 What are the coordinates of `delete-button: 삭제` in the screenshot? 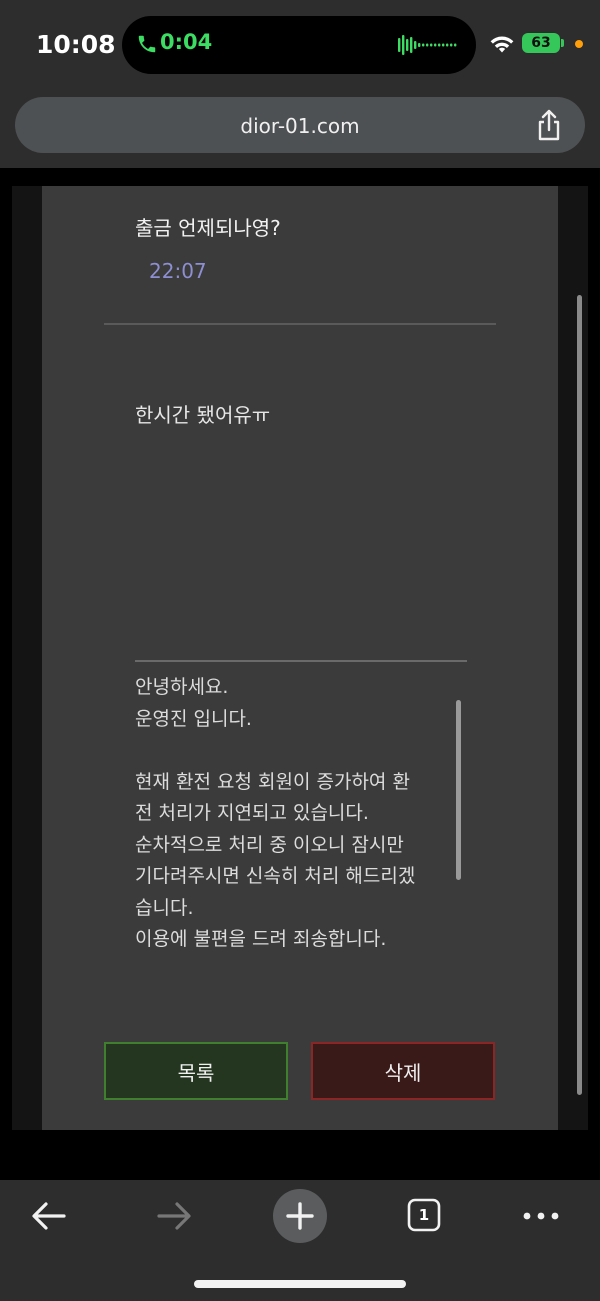 It's located at (403, 1071).